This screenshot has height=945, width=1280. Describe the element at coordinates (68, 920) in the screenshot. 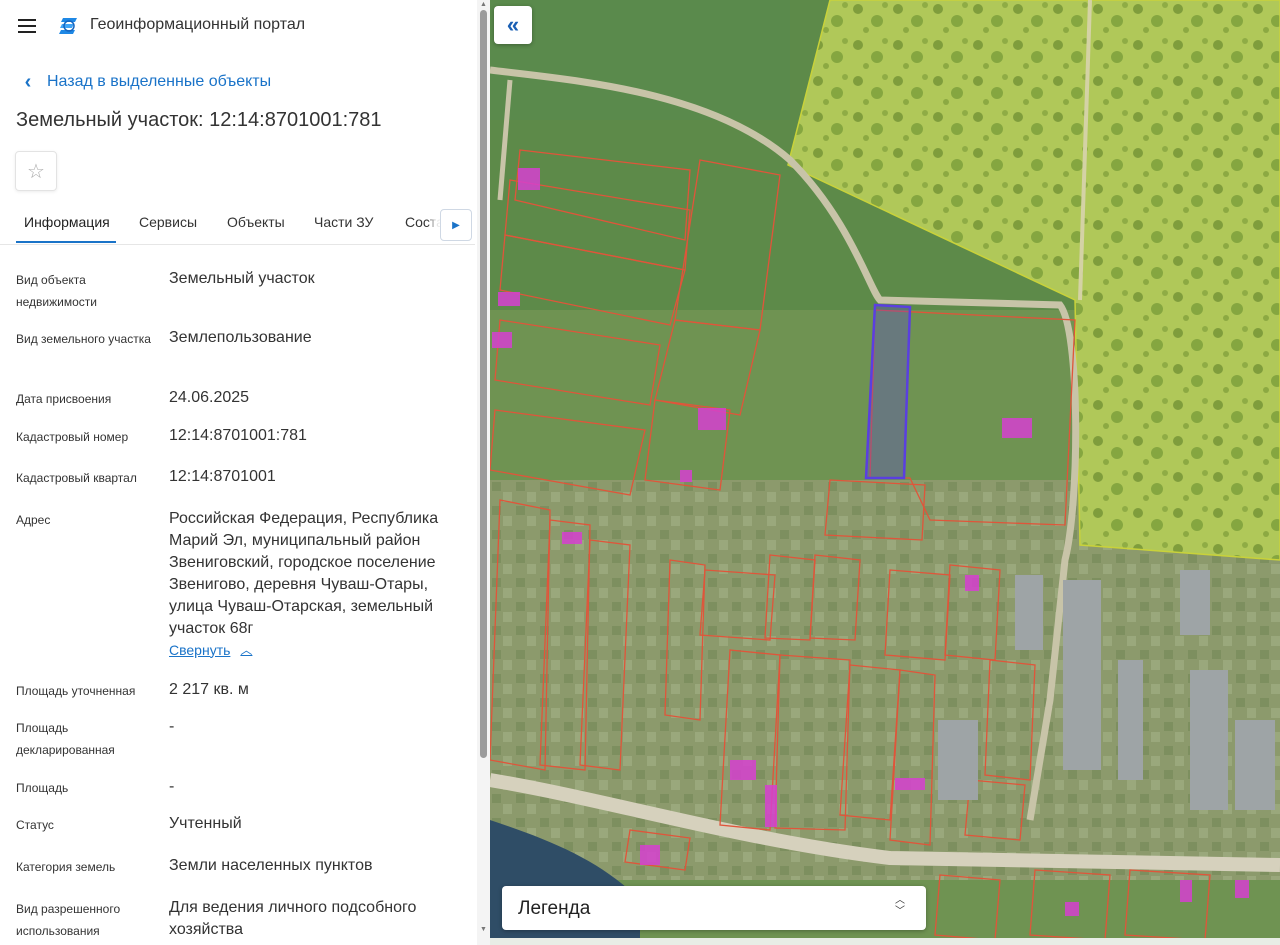

I see `label-permitted-use: Вид разрешенного использования` at that location.